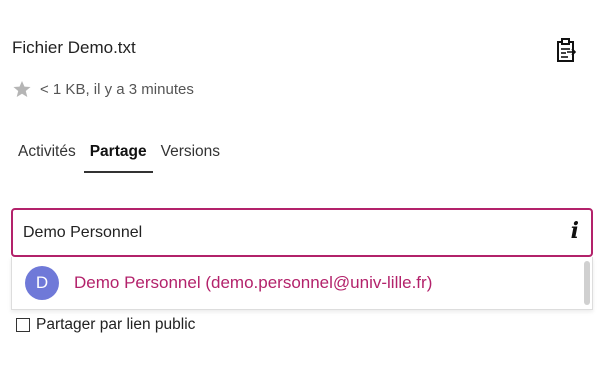 The width and height of the screenshot is (597, 387). What do you see at coordinates (22, 89) in the screenshot?
I see `star-icon` at bounding box center [22, 89].